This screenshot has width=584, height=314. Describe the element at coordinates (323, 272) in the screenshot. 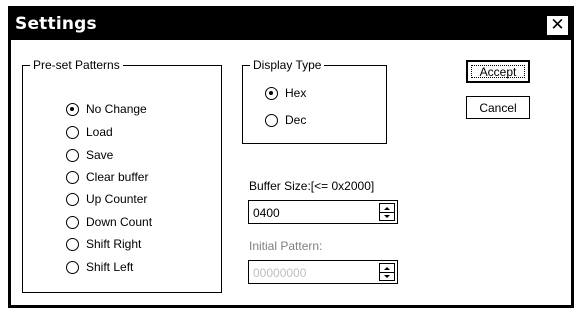

I see `initial-pattern-spinbox: 00000000` at that location.